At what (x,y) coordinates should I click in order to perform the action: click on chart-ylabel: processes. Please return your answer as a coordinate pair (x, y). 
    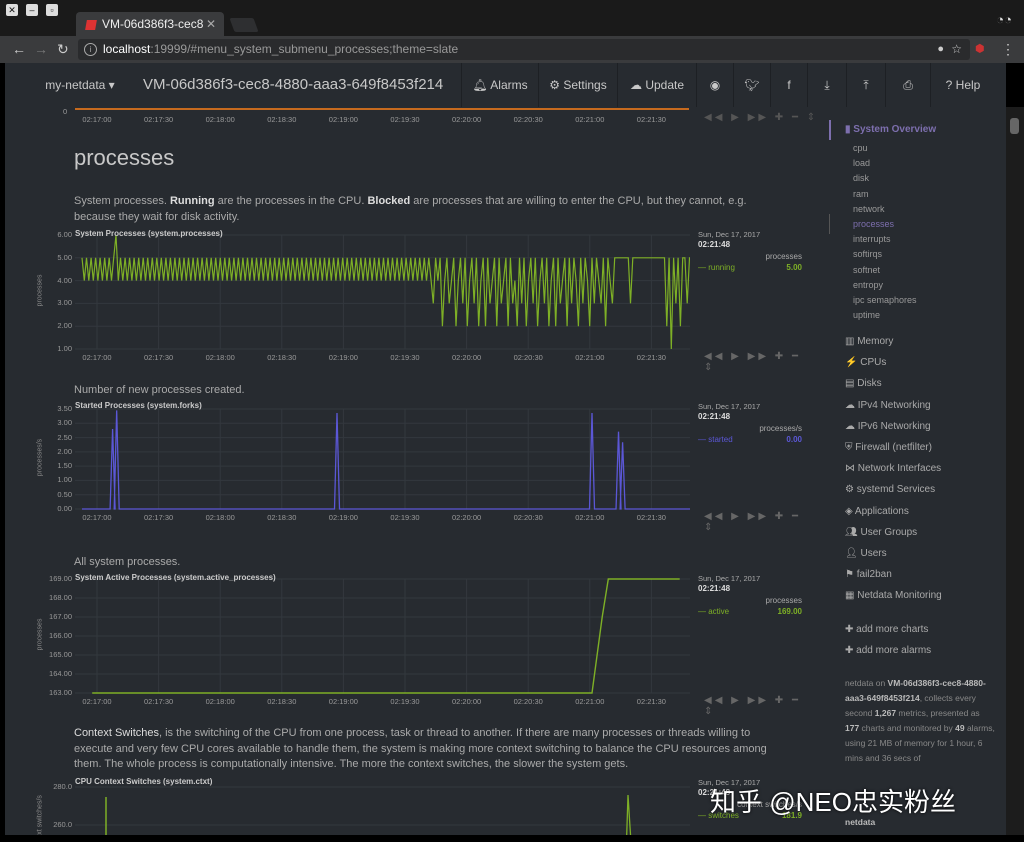
    Looking at the image, I should click on (40, 290).